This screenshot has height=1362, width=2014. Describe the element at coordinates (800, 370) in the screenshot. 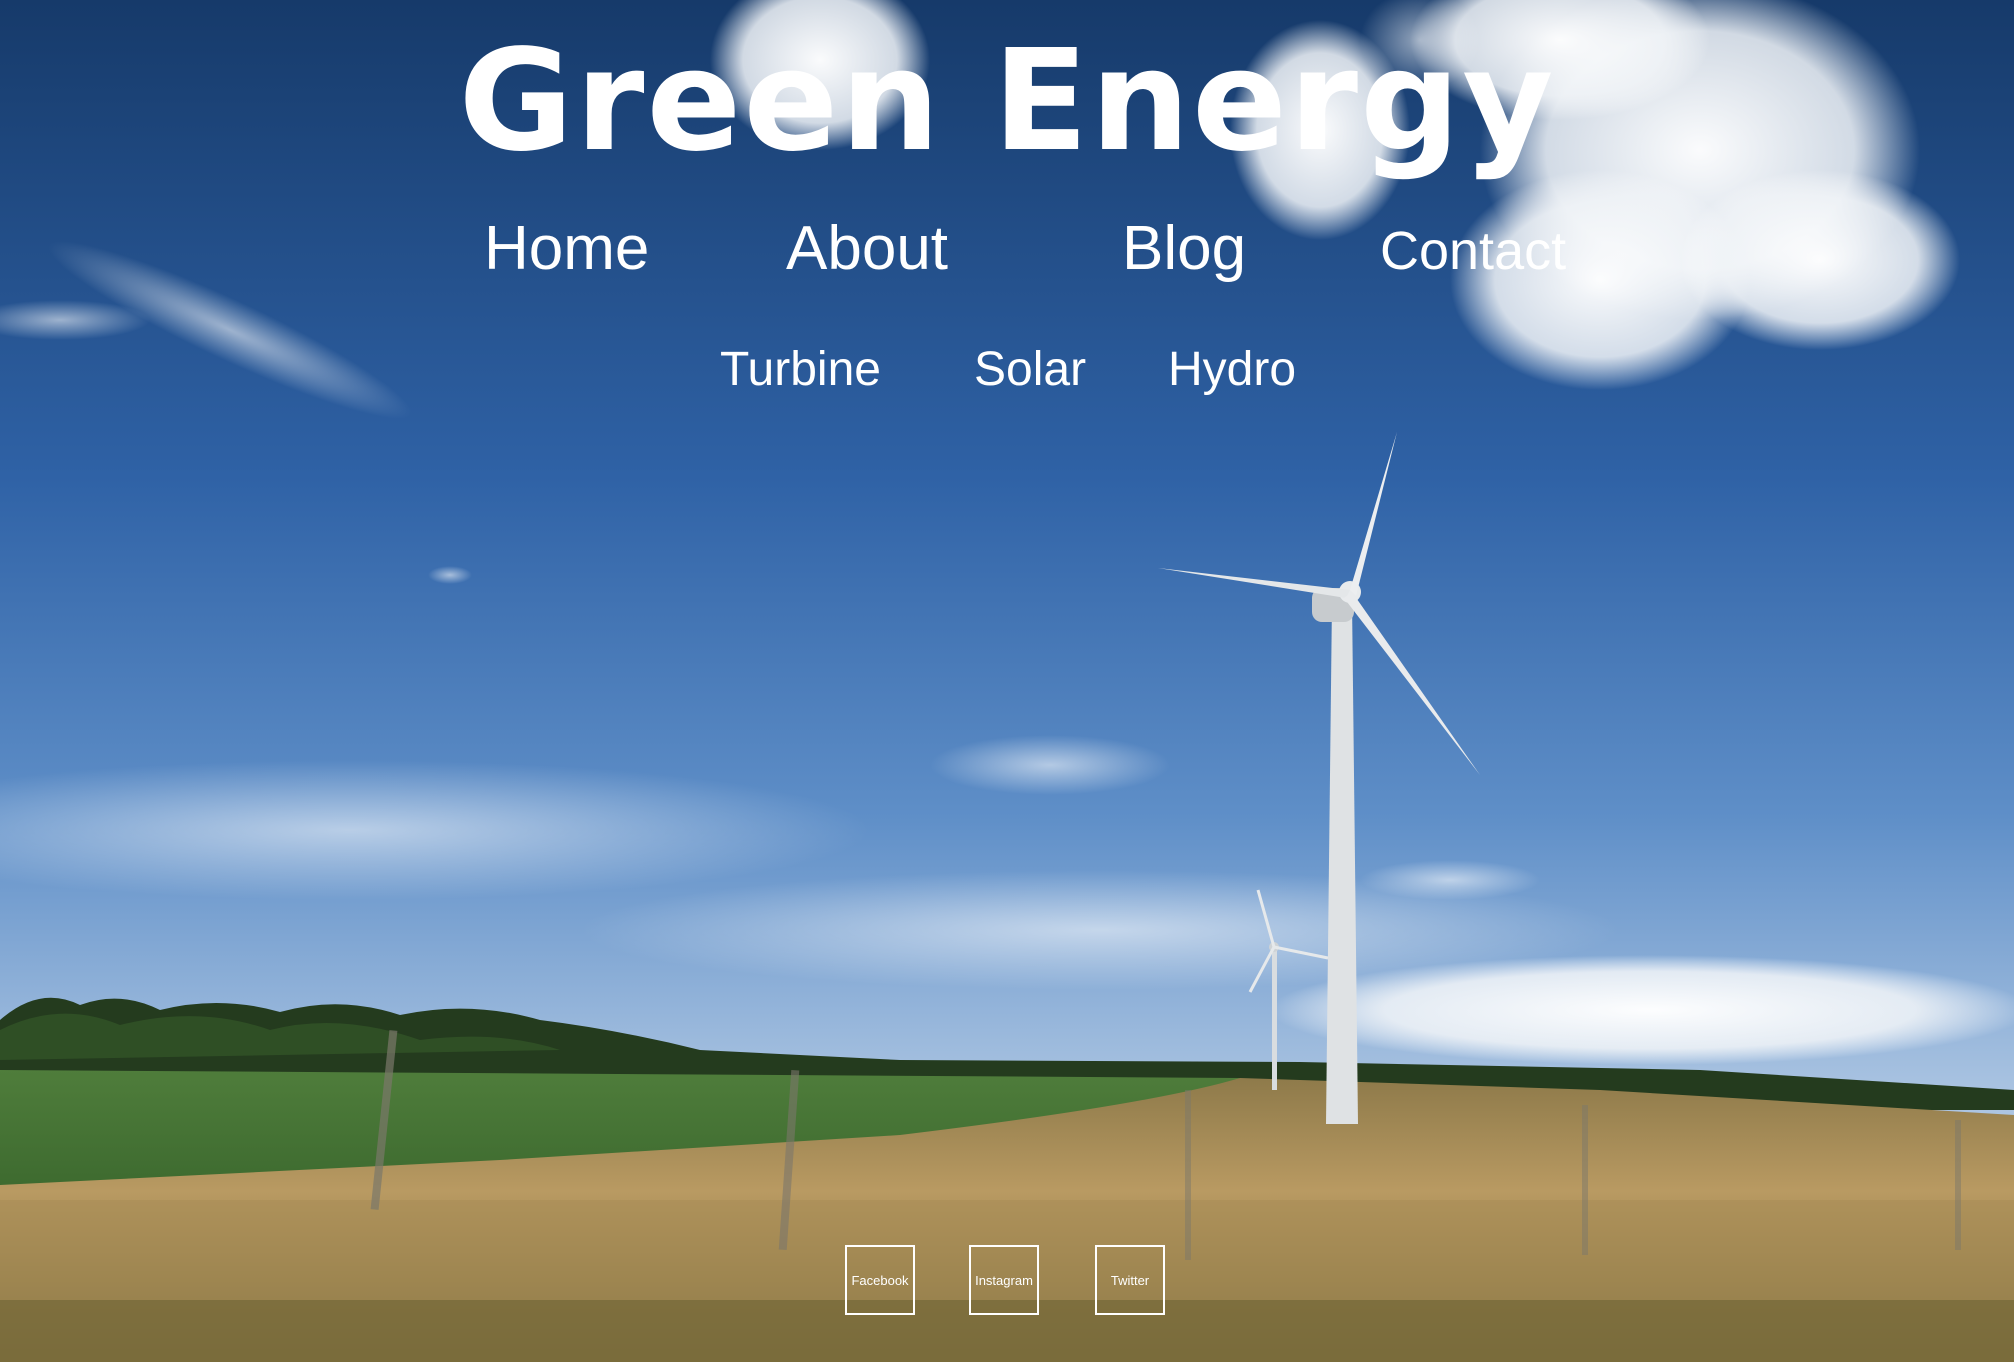

I see `nav-turbine-link: Turbine` at that location.